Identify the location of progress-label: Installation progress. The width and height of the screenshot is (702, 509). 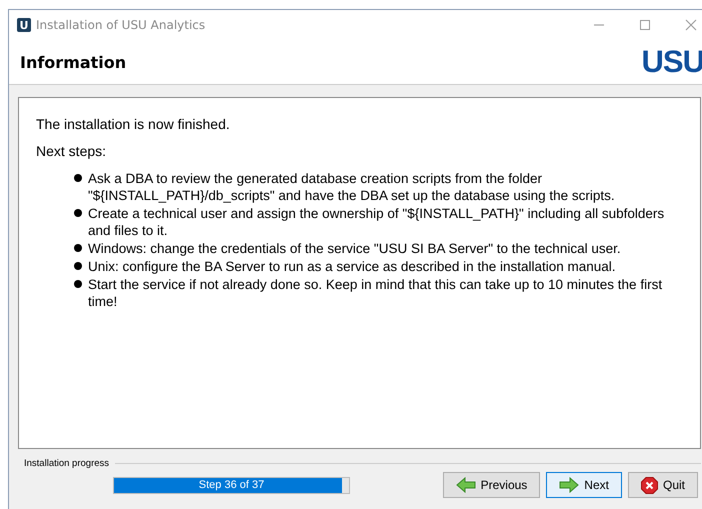
(67, 463).